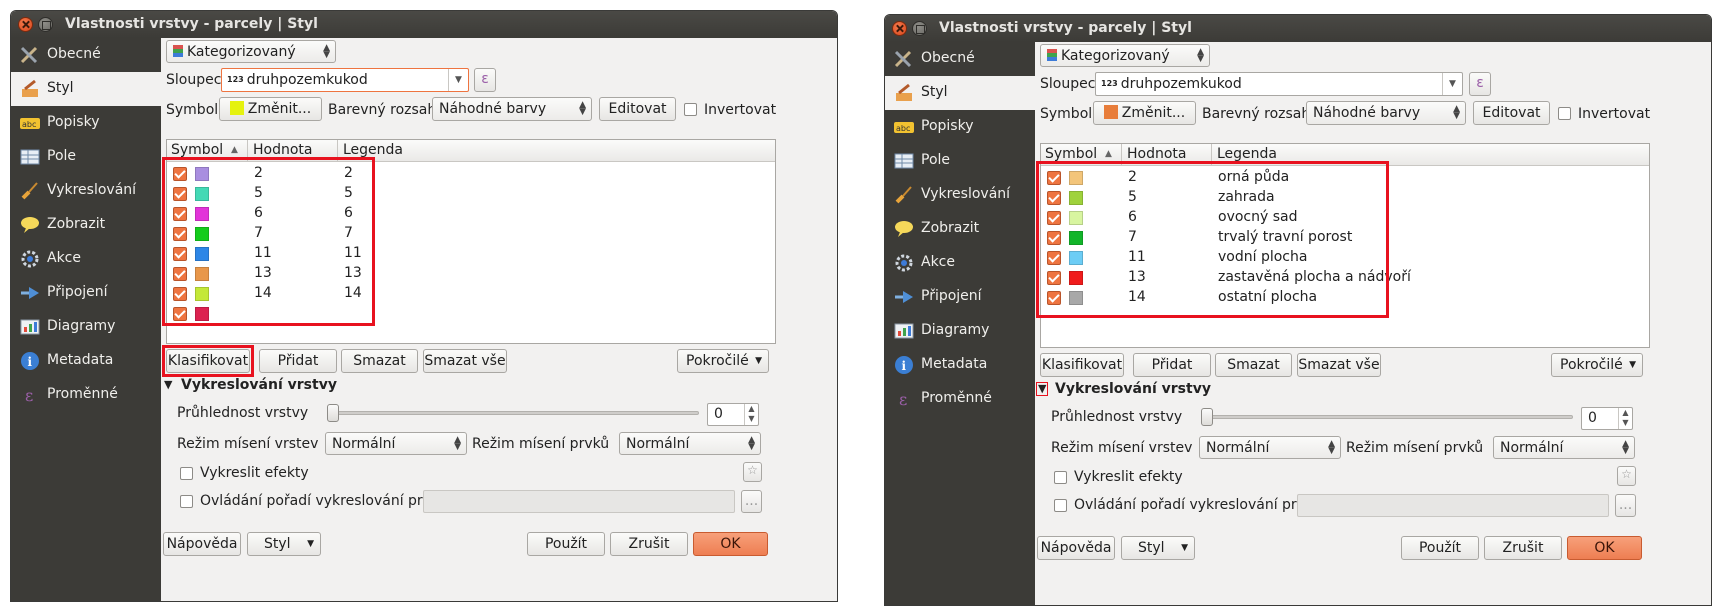 The height and width of the screenshot is (612, 1720). What do you see at coordinates (191, 24) in the screenshot?
I see `window-title: Vlastnosti vrstvy - parcely | Styl` at bounding box center [191, 24].